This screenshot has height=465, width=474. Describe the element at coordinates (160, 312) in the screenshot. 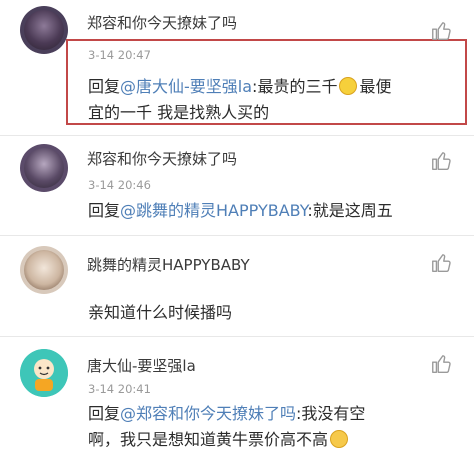

I see `comment-text: 亲知道什么时候播吗` at that location.